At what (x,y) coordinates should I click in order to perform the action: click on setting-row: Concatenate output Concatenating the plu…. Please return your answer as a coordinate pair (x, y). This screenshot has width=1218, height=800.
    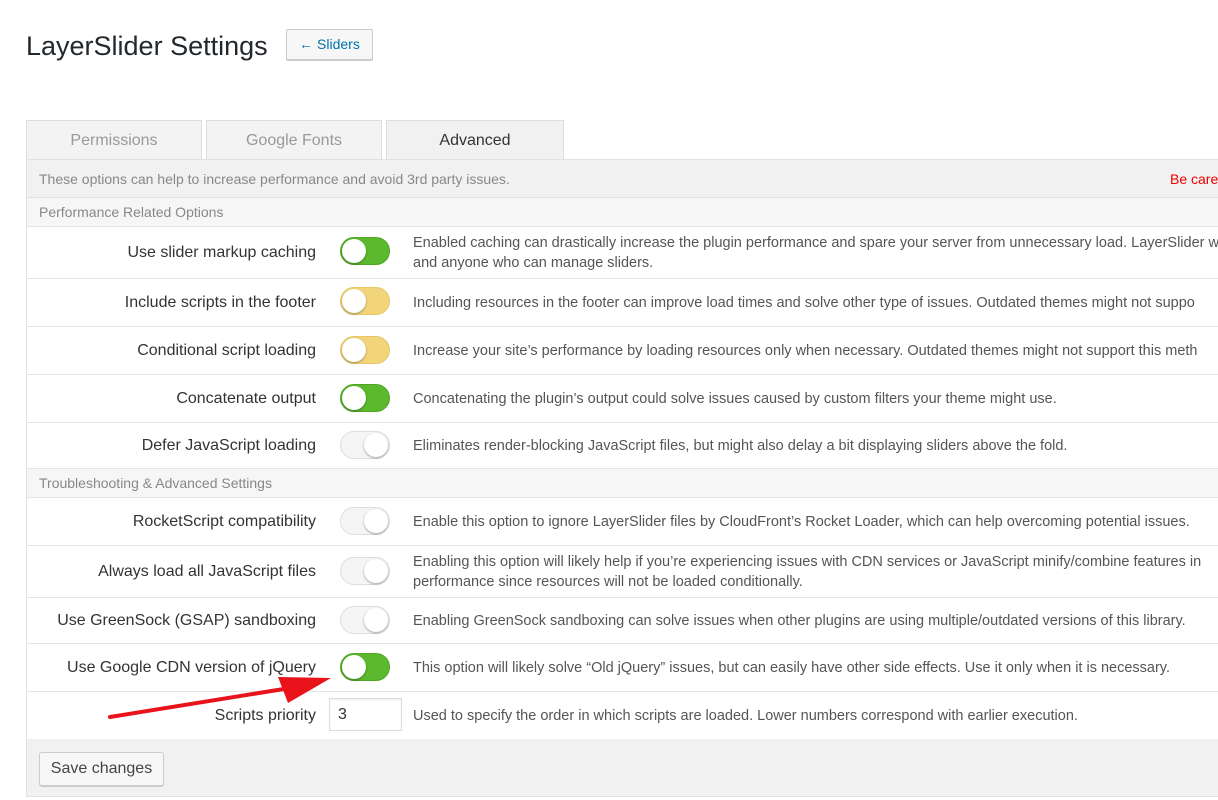
    Looking at the image, I should click on (622, 399).